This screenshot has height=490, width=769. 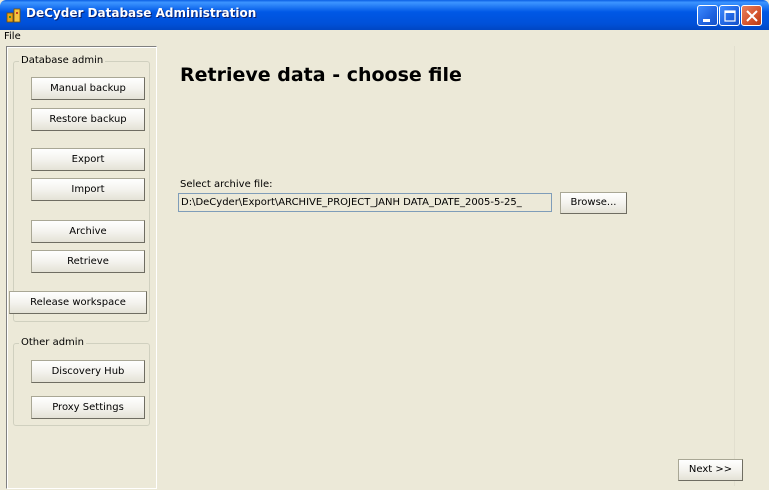 I want to click on menu-bar: File, so click(x=384, y=37).